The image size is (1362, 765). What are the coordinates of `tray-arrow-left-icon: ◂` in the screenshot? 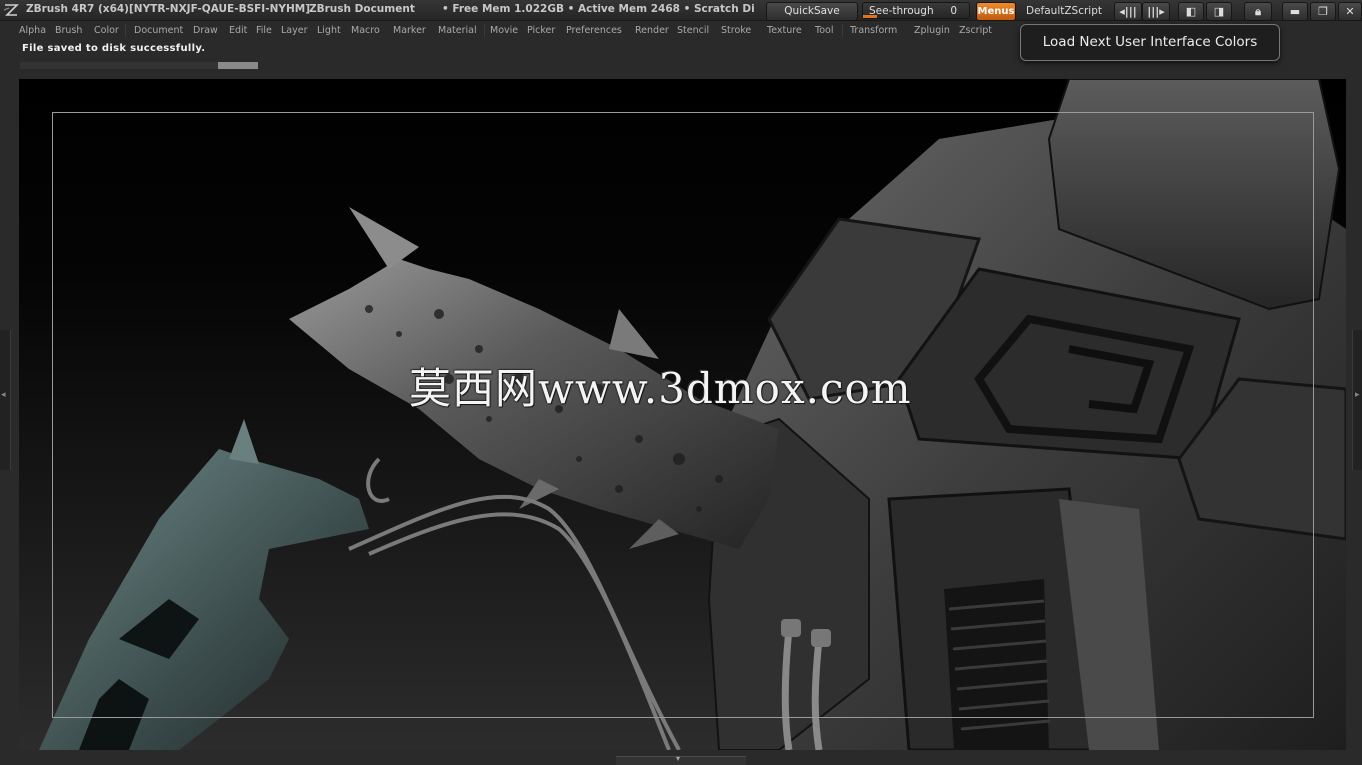 It's located at (3, 395).